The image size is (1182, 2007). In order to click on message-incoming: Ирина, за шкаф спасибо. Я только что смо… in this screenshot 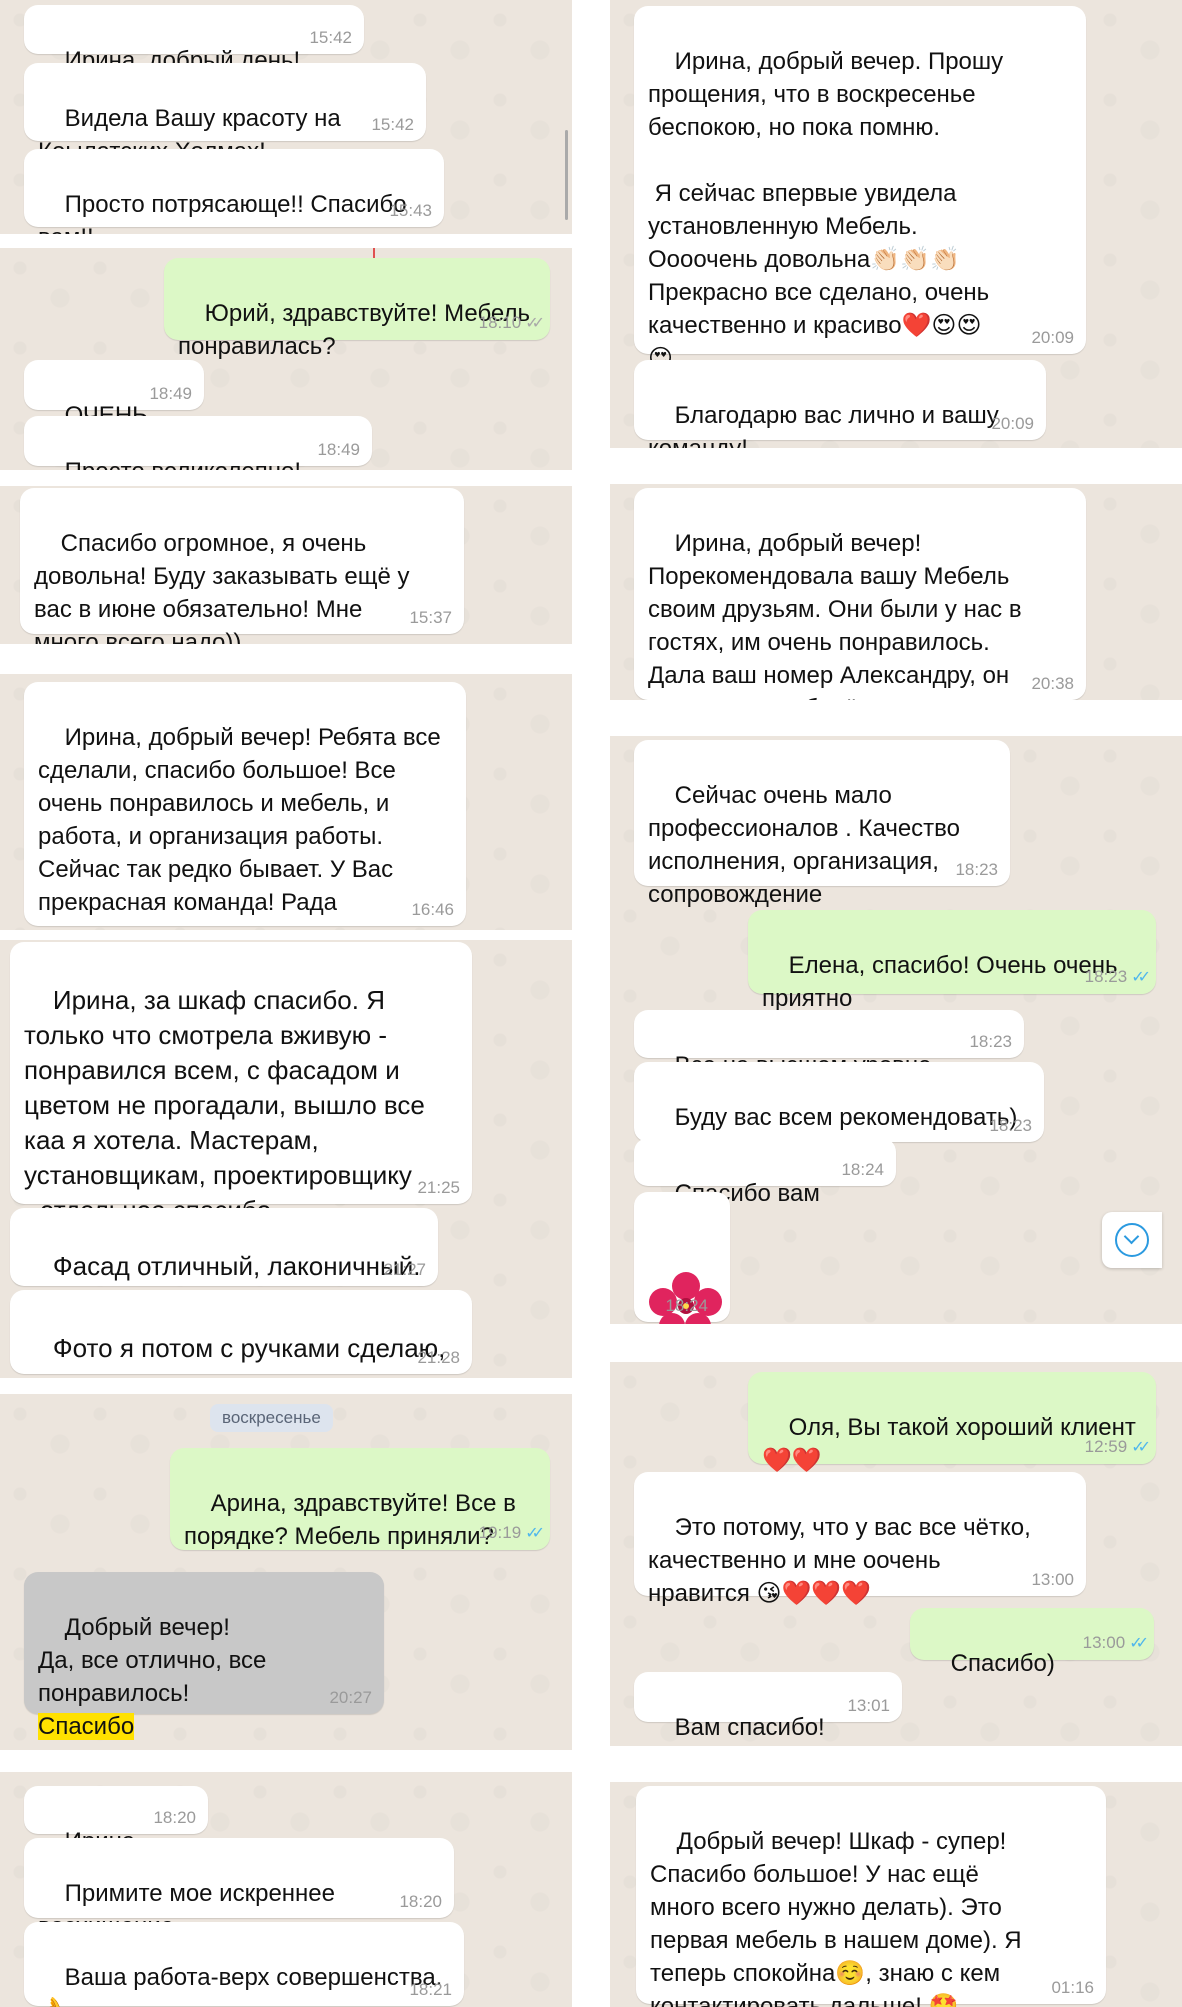, I will do `click(241, 1083)`.